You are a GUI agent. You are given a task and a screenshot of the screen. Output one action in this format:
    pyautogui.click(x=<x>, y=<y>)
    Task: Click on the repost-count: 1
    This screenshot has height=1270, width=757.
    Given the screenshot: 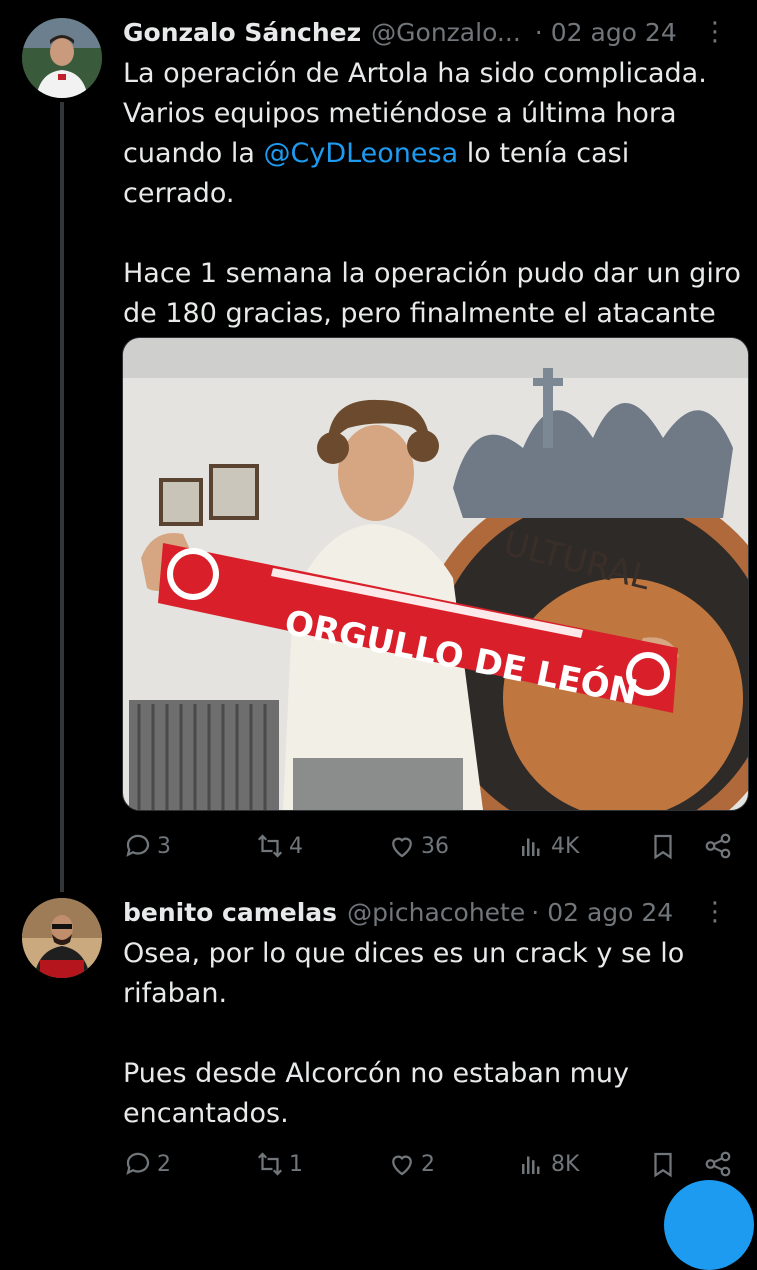 What is the action you would take?
    pyautogui.click(x=296, y=1164)
    